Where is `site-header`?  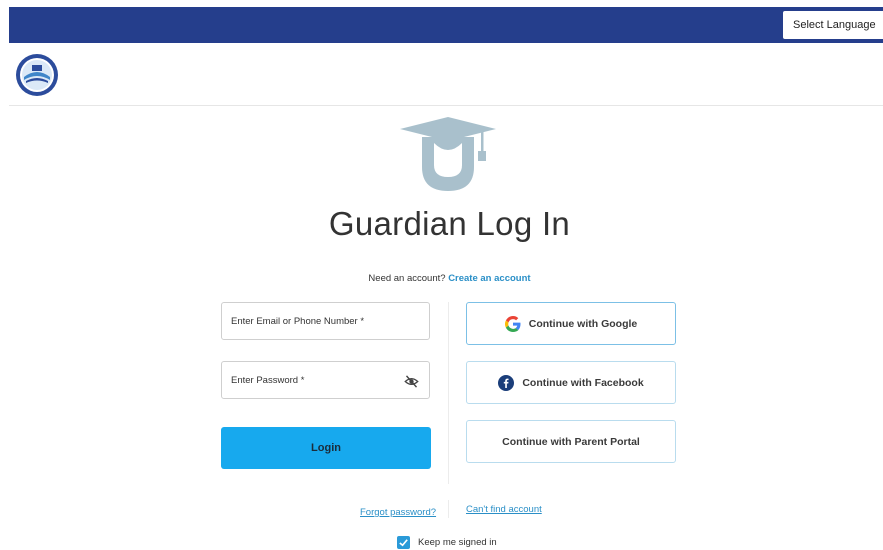 site-header is located at coordinates (446, 74).